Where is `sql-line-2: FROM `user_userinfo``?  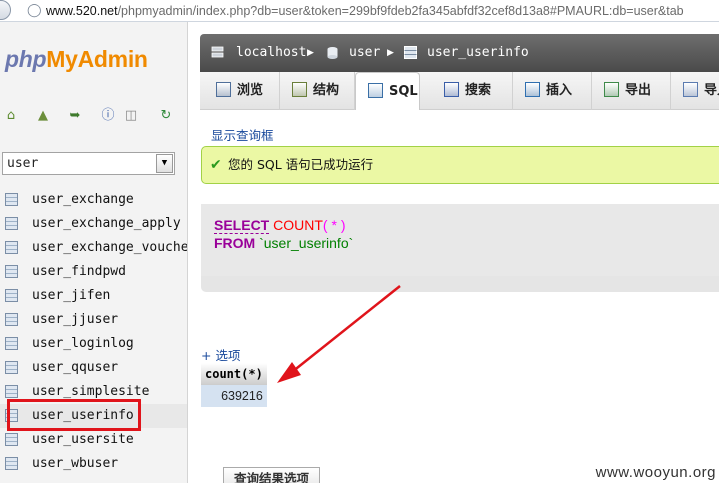 sql-line-2: FROM `user_userinfo` is located at coordinates (283, 243).